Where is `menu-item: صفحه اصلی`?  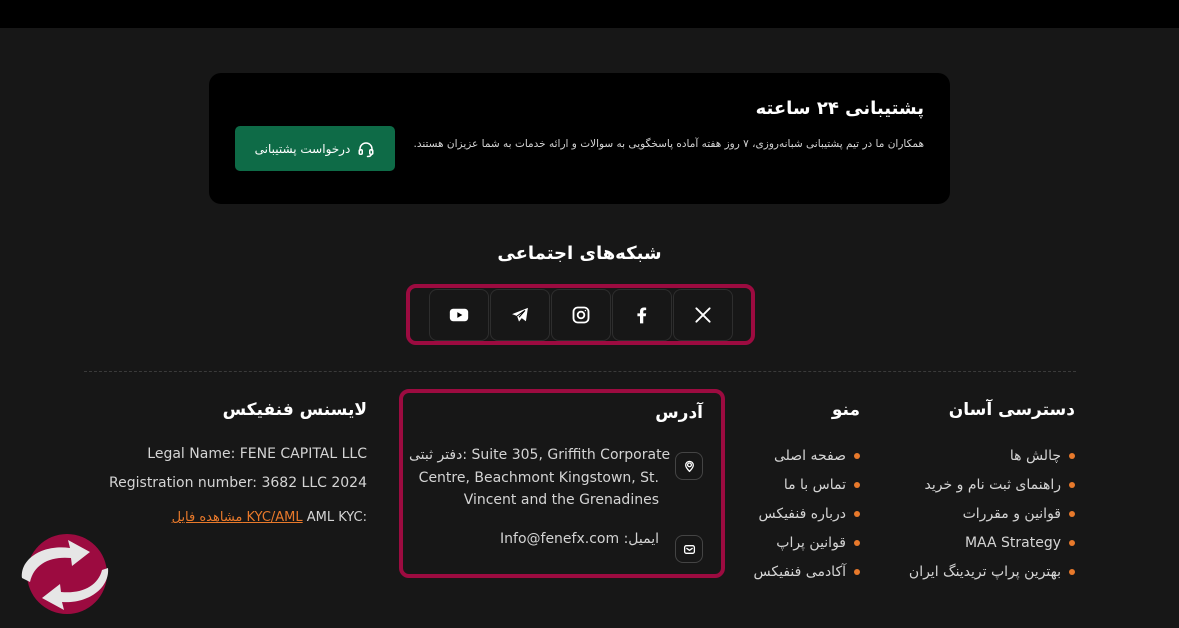 menu-item: صفحه اصلی is located at coordinates (807, 455).